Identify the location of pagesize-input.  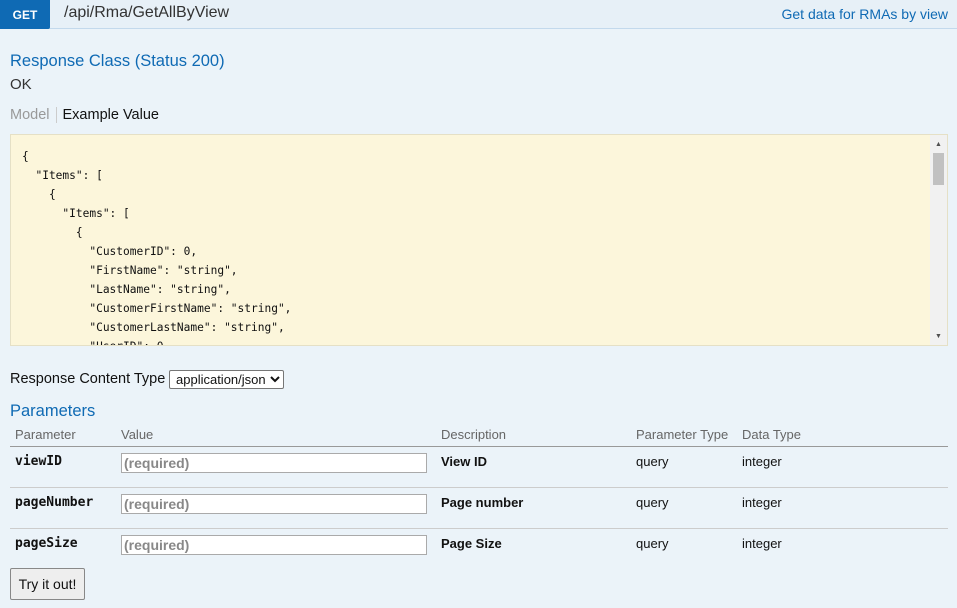
(274, 545).